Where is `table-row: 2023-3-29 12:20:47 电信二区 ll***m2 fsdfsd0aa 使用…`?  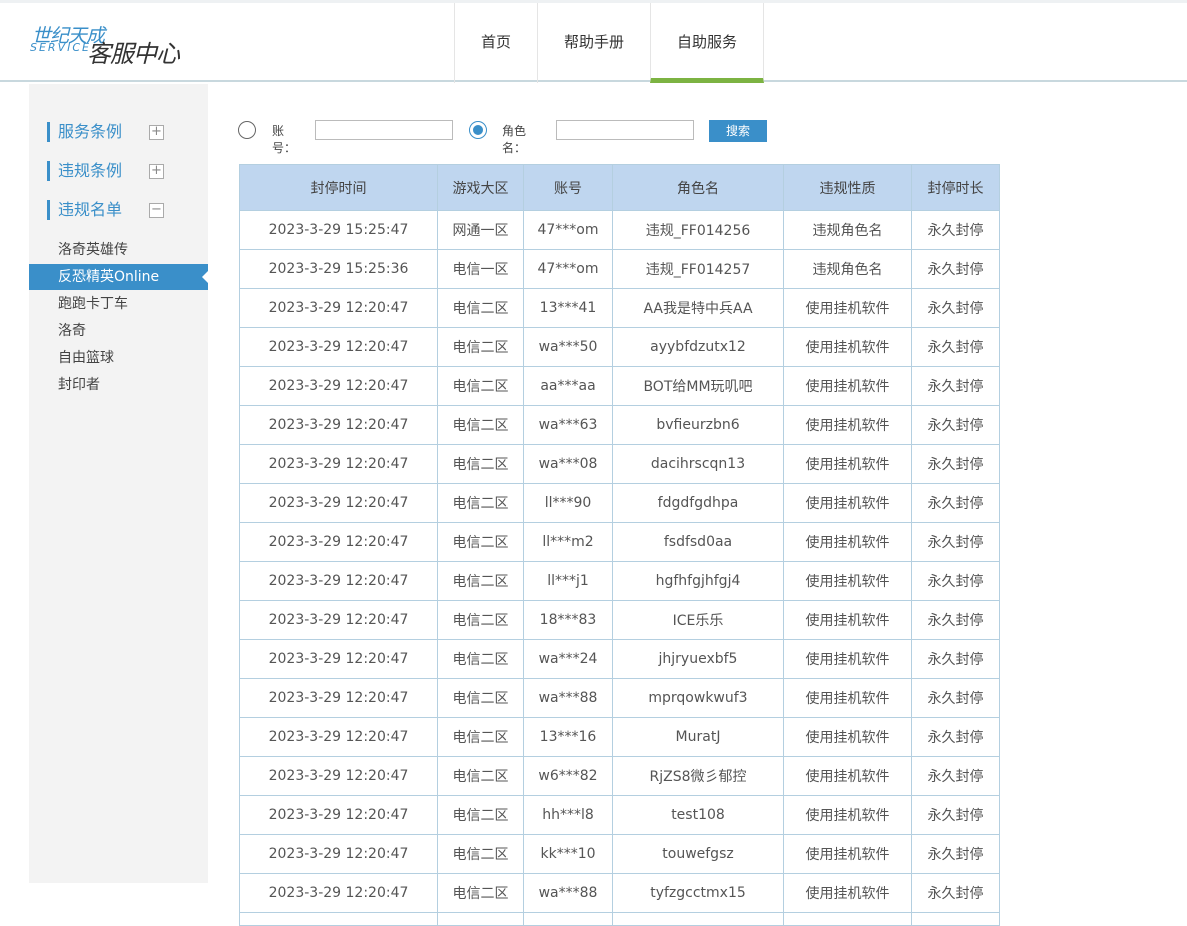 table-row: 2023-3-29 12:20:47 电信二区 ll***m2 fsdfsd0aa 使用… is located at coordinates (619, 542).